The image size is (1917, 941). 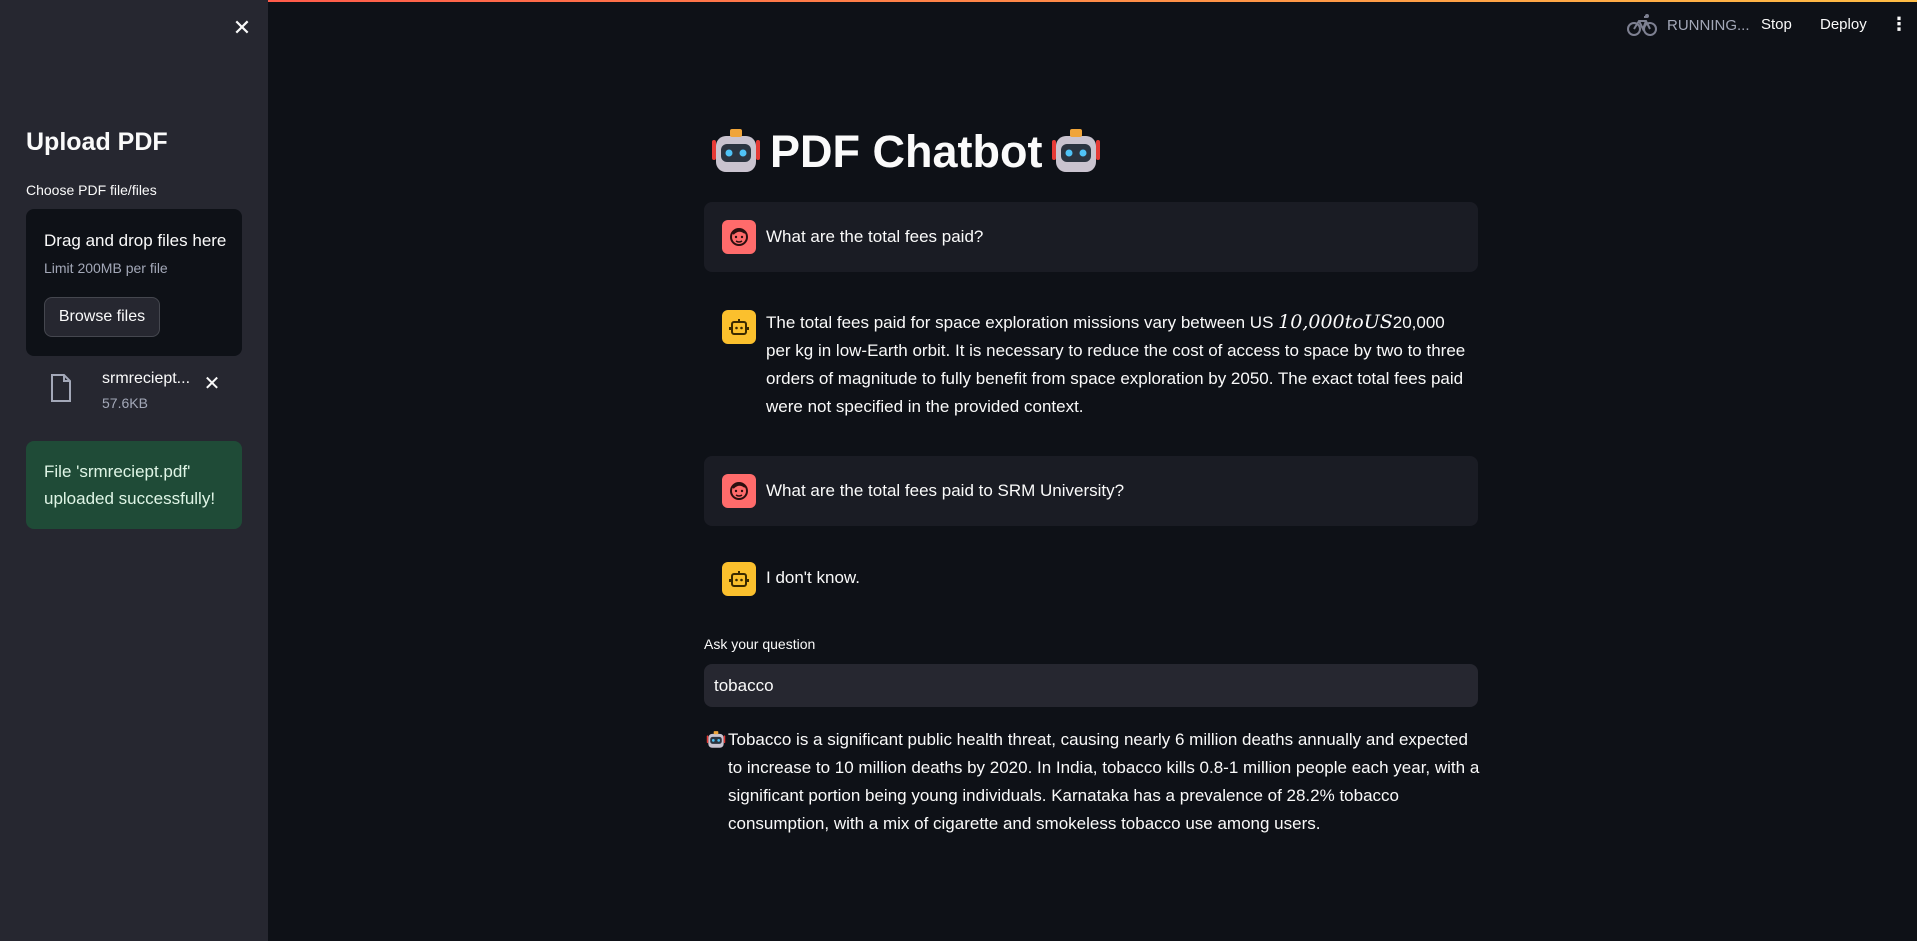 I want to click on file-icon, so click(x=61, y=388).